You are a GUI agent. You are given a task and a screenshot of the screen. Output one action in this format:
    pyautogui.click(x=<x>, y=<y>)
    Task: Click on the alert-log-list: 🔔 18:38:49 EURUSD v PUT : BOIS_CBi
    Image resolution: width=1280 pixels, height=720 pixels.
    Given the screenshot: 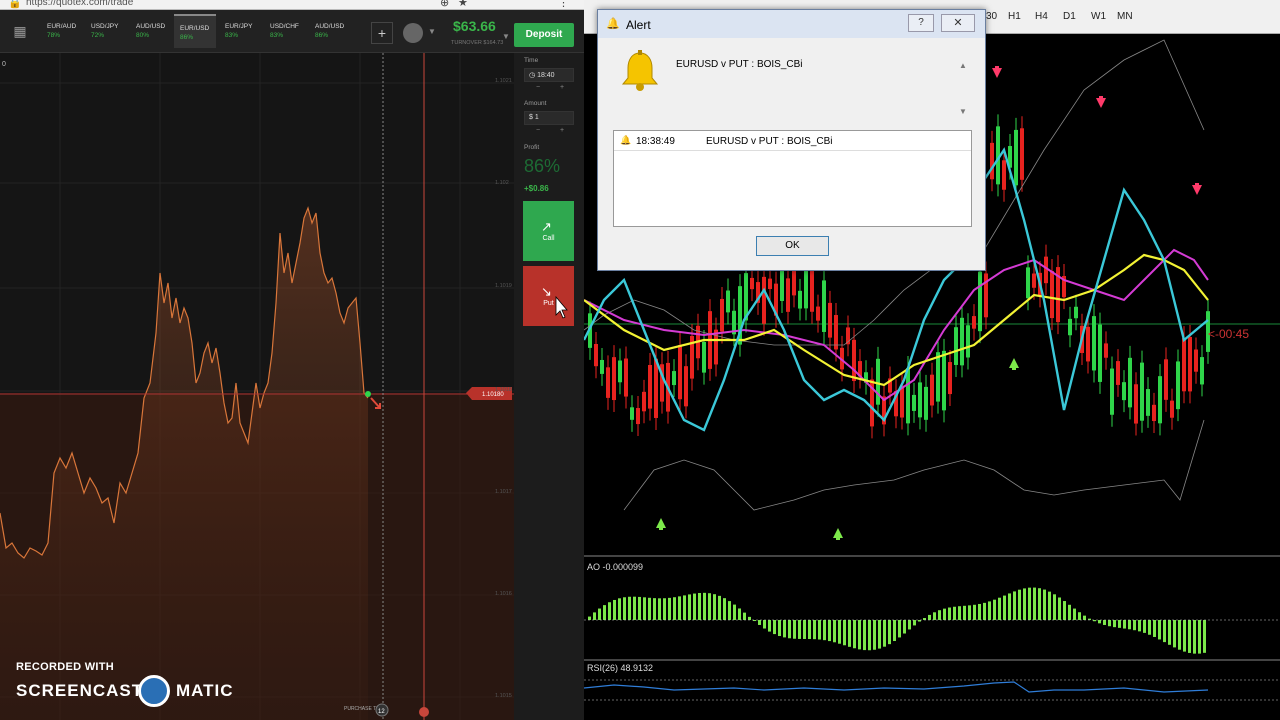 What is the action you would take?
    pyautogui.click(x=792, y=178)
    